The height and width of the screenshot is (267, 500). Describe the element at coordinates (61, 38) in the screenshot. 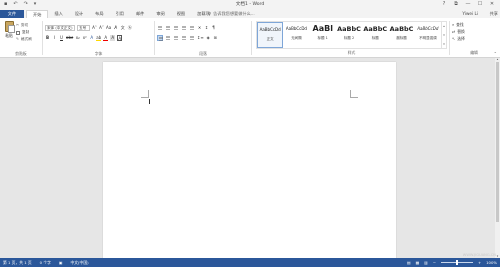

I see `underline-button: U` at that location.